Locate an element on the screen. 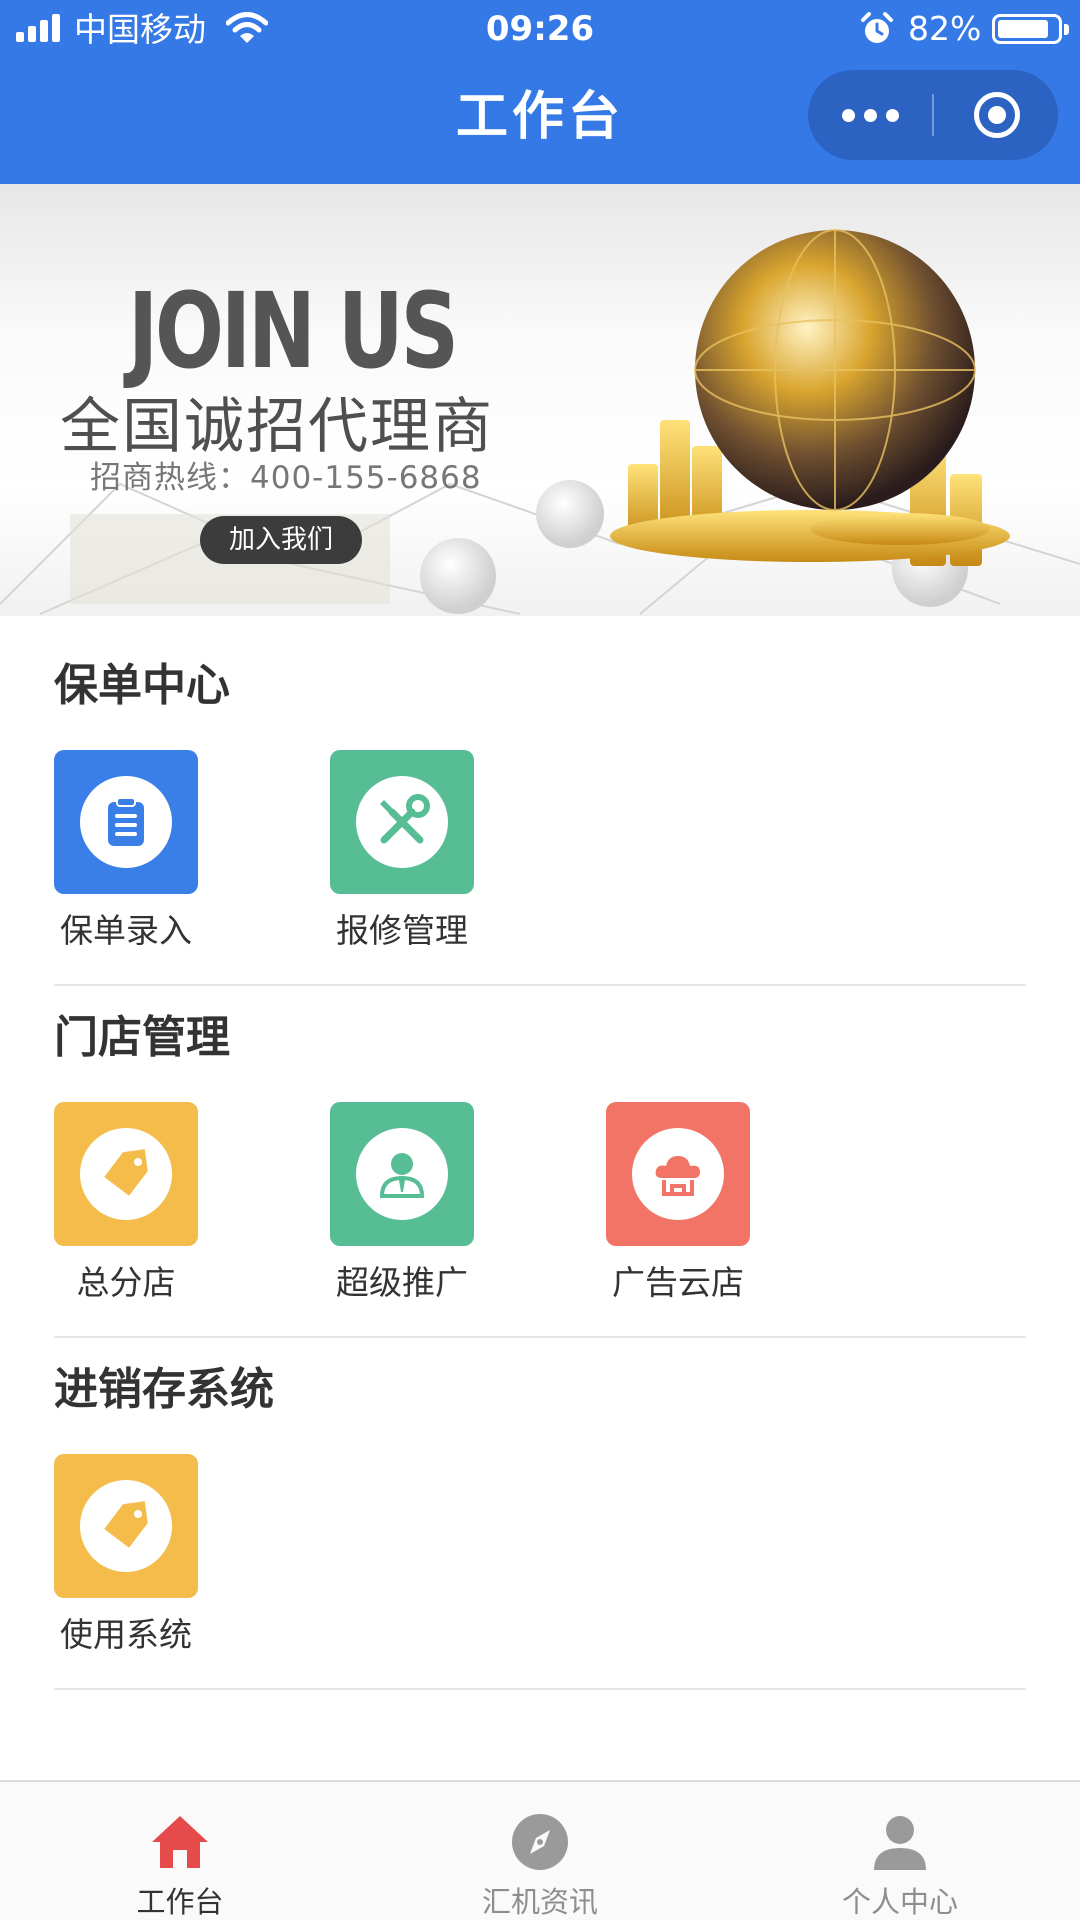  banner-hotline: 招商热线：400-155-6868 is located at coordinates (286, 478).